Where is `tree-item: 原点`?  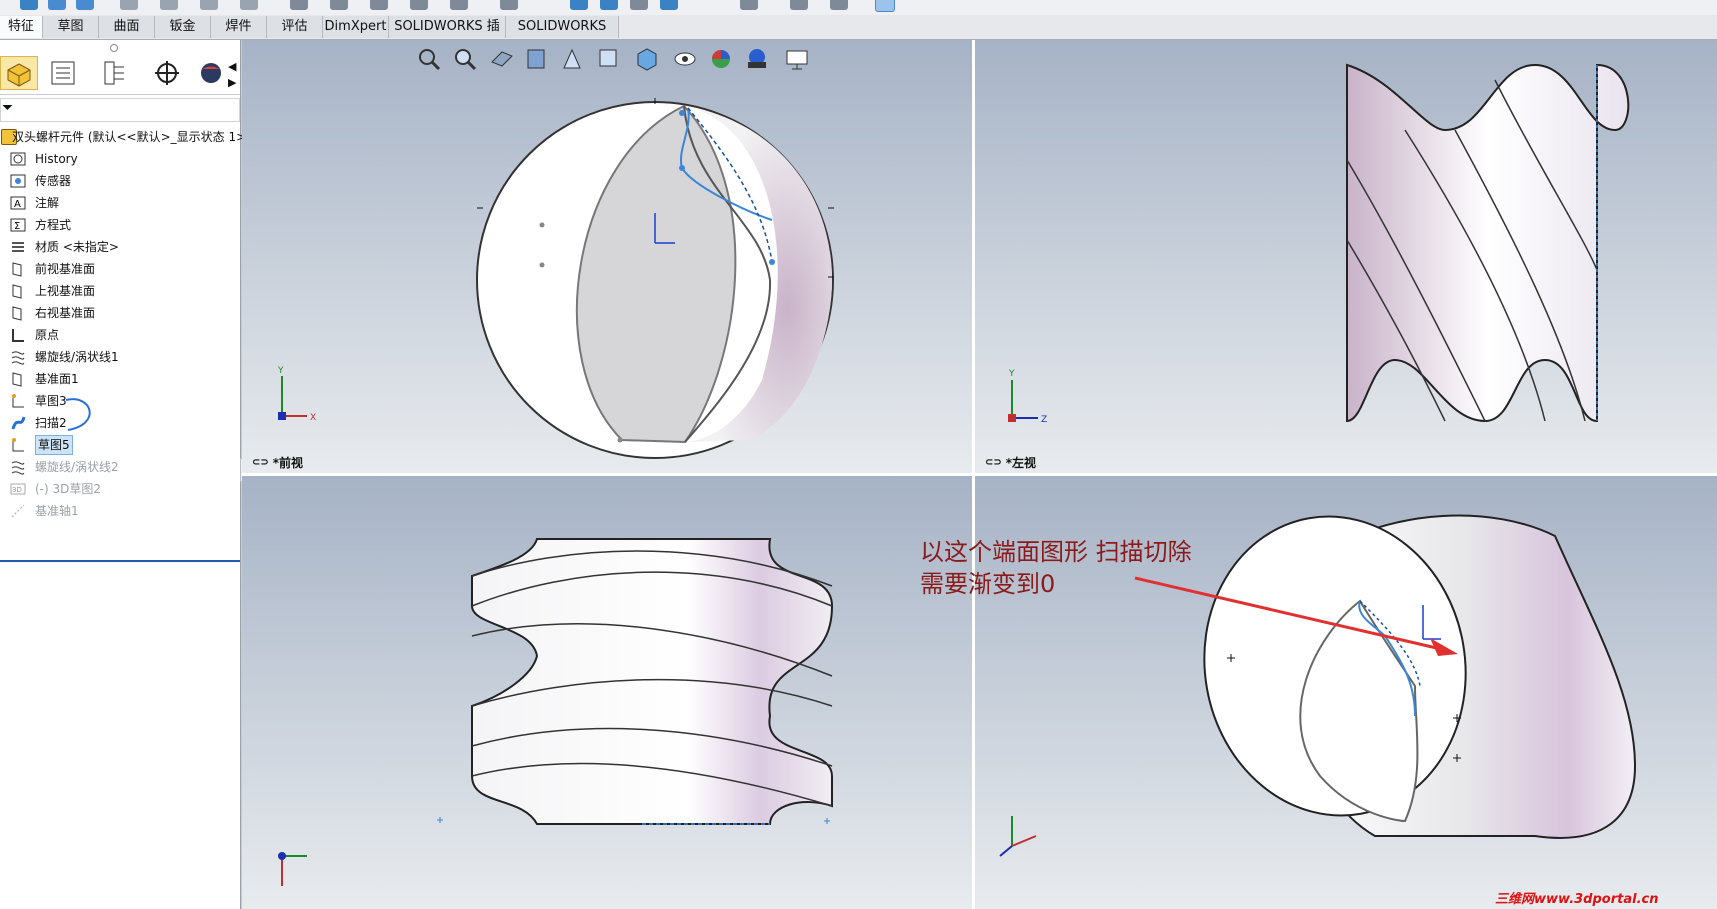
tree-item: 原点 is located at coordinates (120, 335).